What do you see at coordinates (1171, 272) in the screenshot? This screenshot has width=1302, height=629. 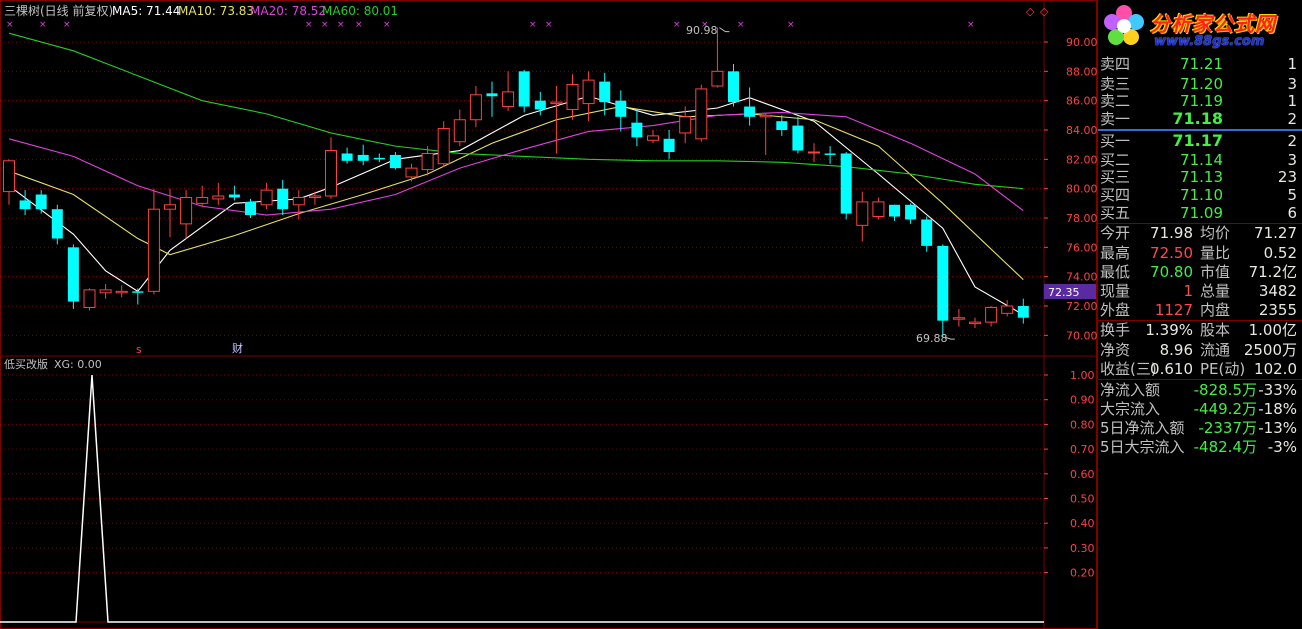 I see `stat-value: 70.80` at bounding box center [1171, 272].